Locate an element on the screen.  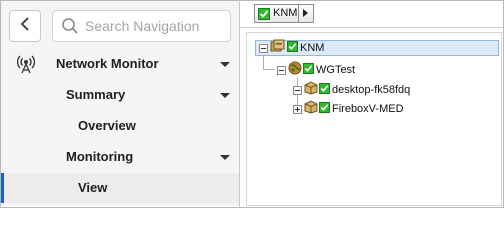
tree-node-label: FireboxV-MED is located at coordinates (368, 109).